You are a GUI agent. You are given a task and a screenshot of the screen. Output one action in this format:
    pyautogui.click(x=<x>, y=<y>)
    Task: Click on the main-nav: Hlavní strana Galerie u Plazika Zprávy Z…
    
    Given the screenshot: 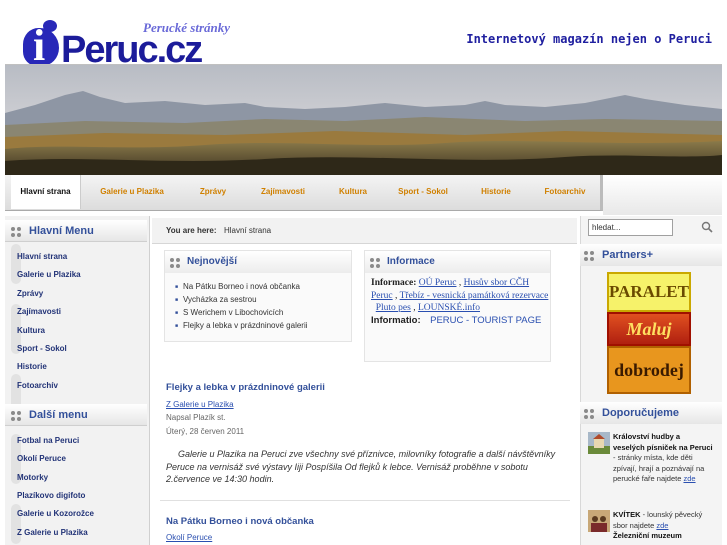 What is the action you would take?
    pyautogui.click(x=304, y=193)
    